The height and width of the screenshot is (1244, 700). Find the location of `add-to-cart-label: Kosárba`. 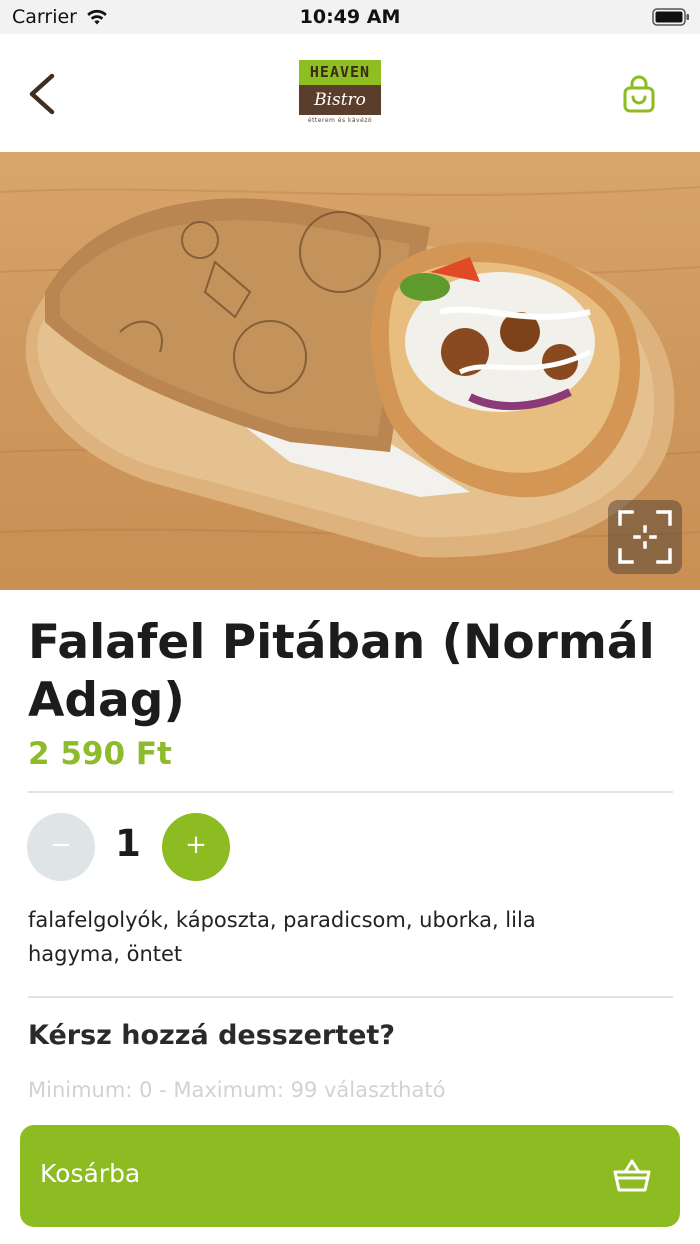

add-to-cart-label: Kosárba is located at coordinates (90, 1173).